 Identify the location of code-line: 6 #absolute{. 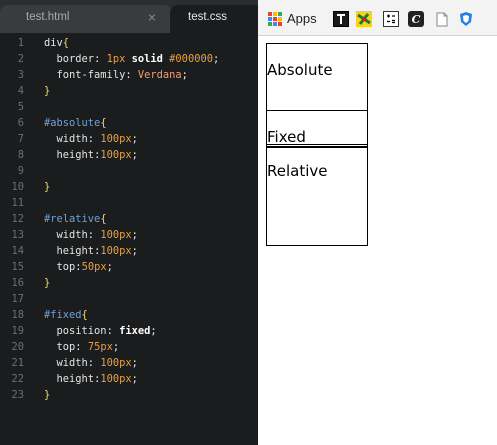
(129, 123).